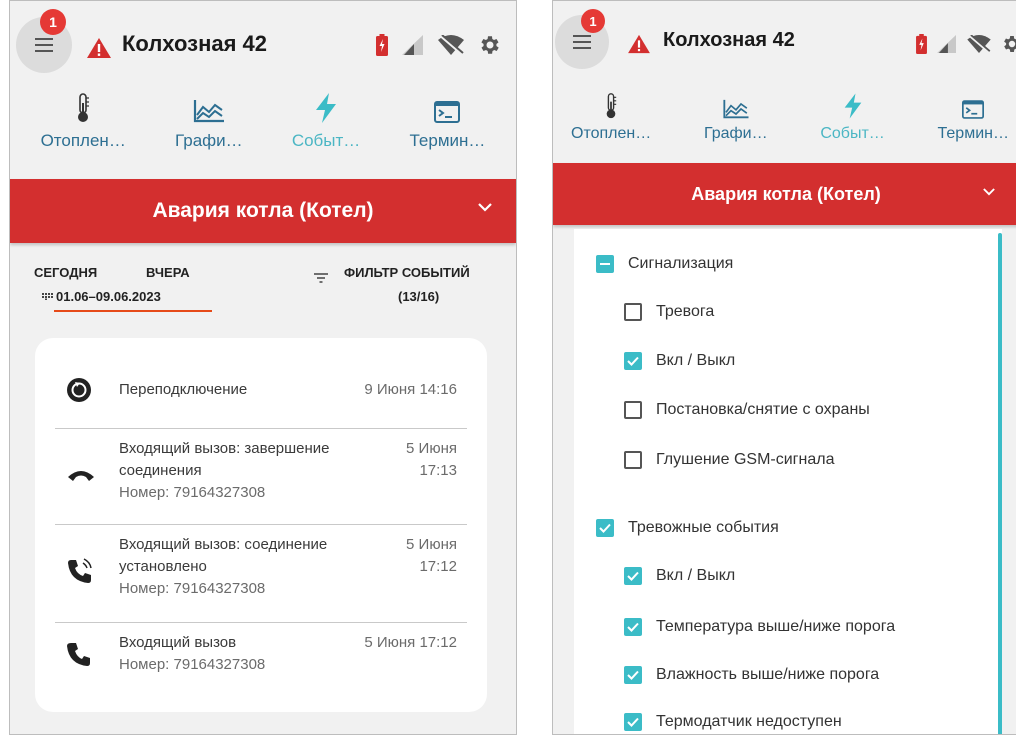  What do you see at coordinates (208, 111) in the screenshot?
I see `chart-icon` at bounding box center [208, 111].